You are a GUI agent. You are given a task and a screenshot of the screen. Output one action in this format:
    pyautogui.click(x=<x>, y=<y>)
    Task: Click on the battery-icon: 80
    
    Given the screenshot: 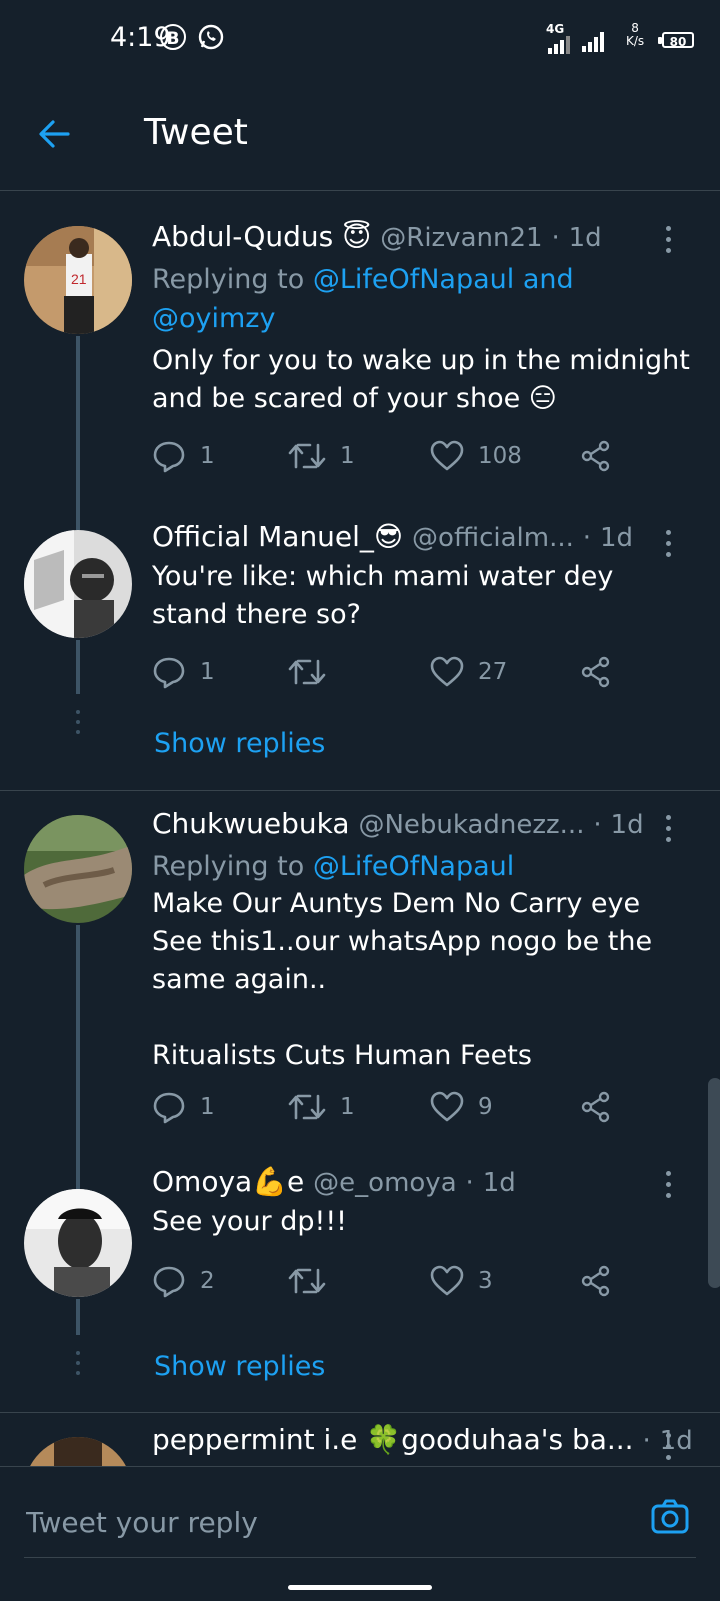 What is the action you would take?
    pyautogui.click(x=678, y=40)
    